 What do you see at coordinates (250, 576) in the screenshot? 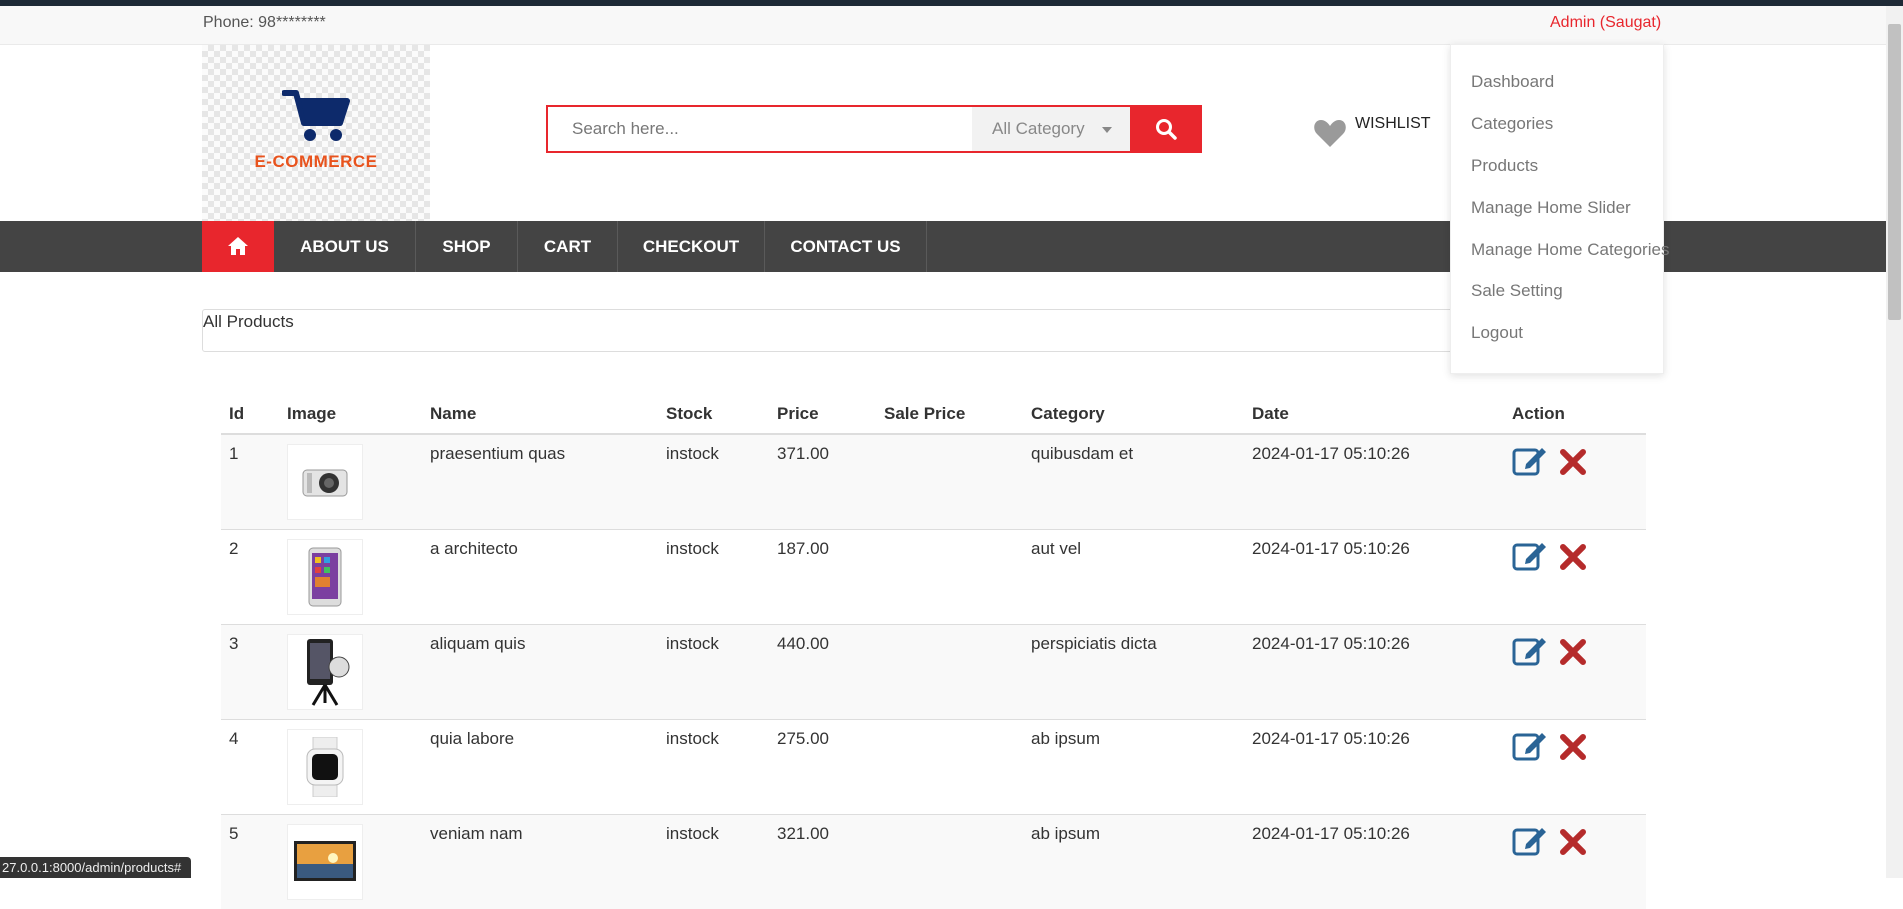
I see `cell-id: 2` at bounding box center [250, 576].